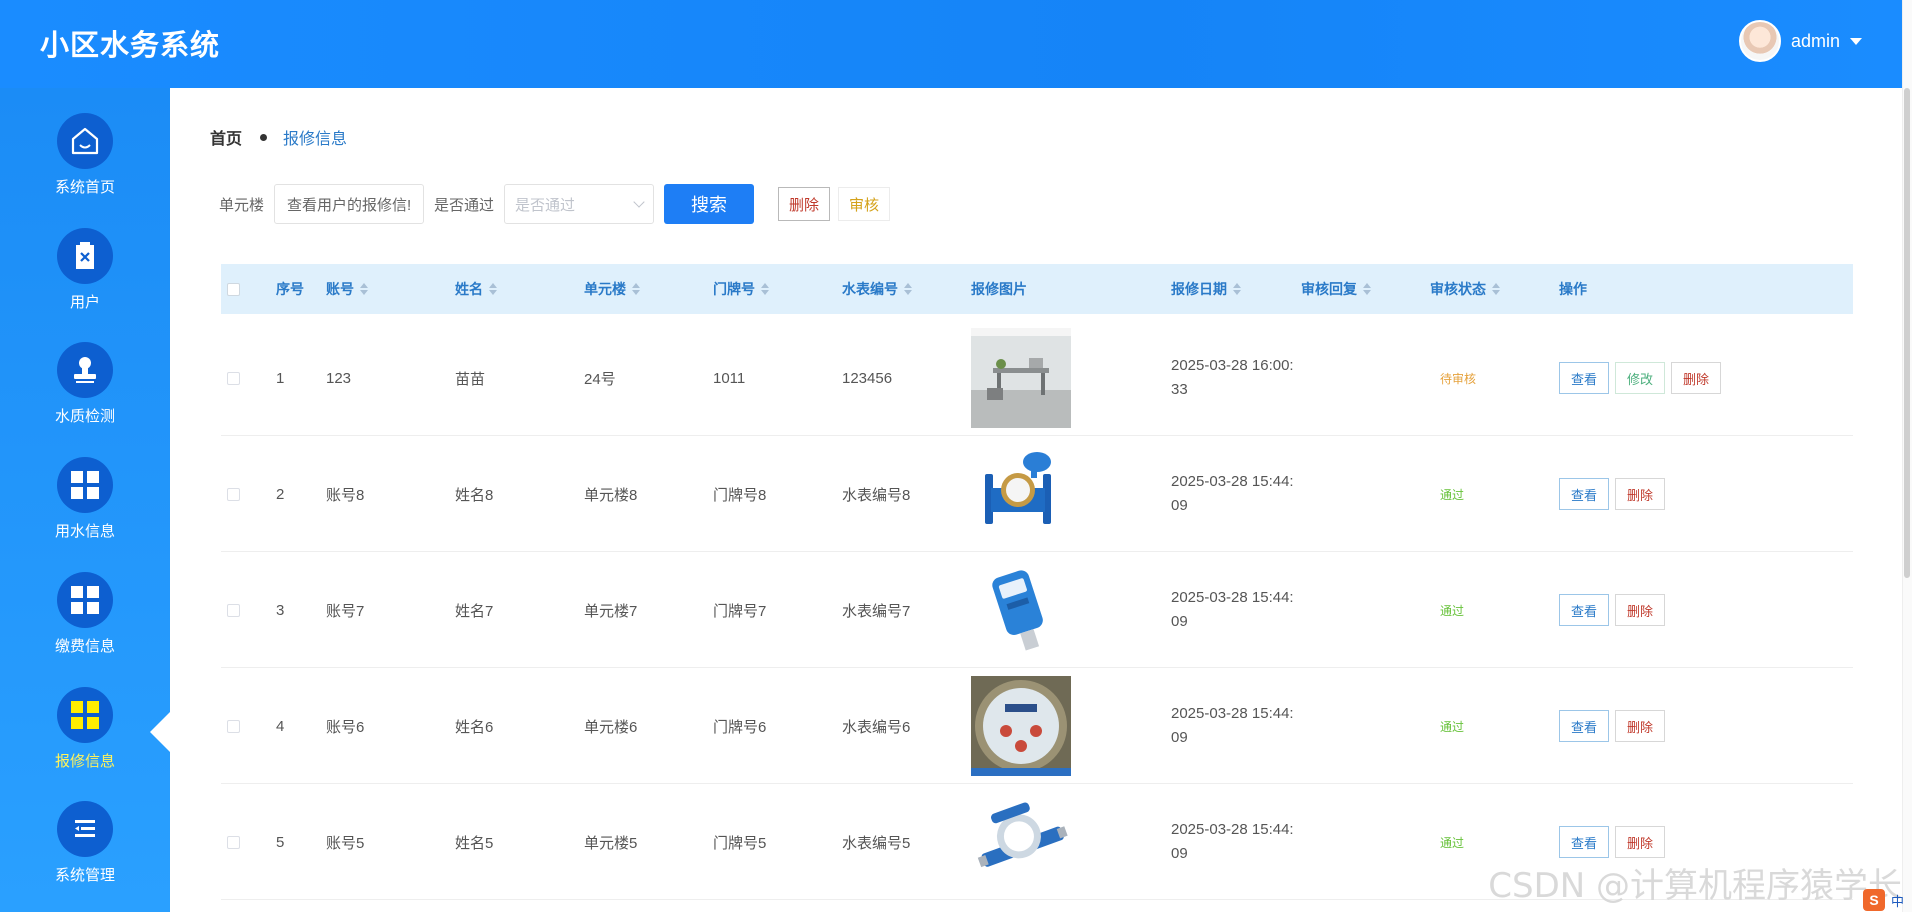 The height and width of the screenshot is (912, 1912). I want to click on cell-meter: 水表编号7, so click(876, 611).